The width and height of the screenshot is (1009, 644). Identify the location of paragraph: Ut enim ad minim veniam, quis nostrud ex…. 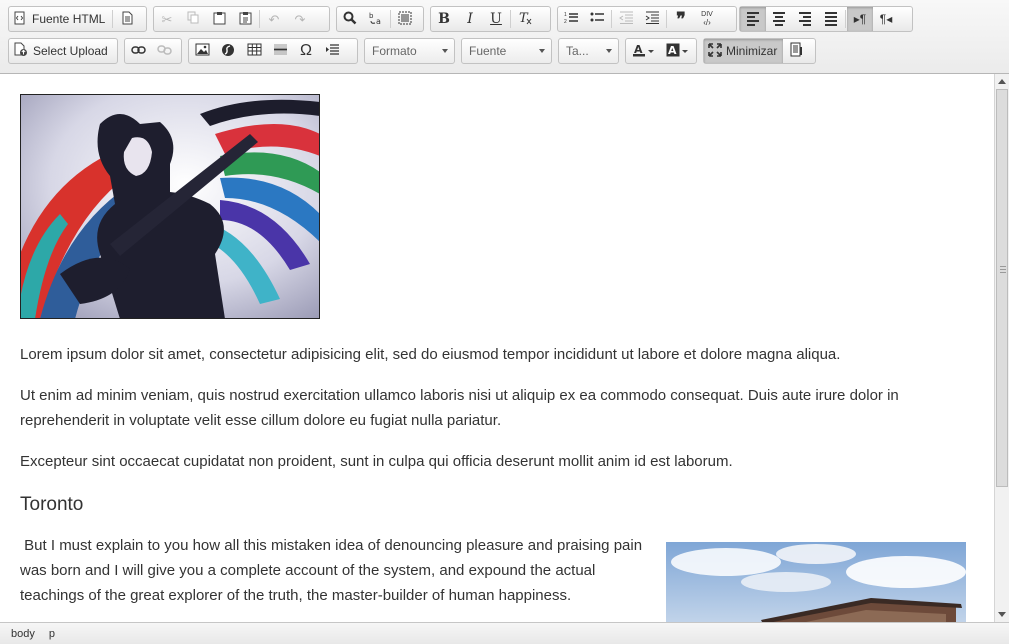
(495, 408).